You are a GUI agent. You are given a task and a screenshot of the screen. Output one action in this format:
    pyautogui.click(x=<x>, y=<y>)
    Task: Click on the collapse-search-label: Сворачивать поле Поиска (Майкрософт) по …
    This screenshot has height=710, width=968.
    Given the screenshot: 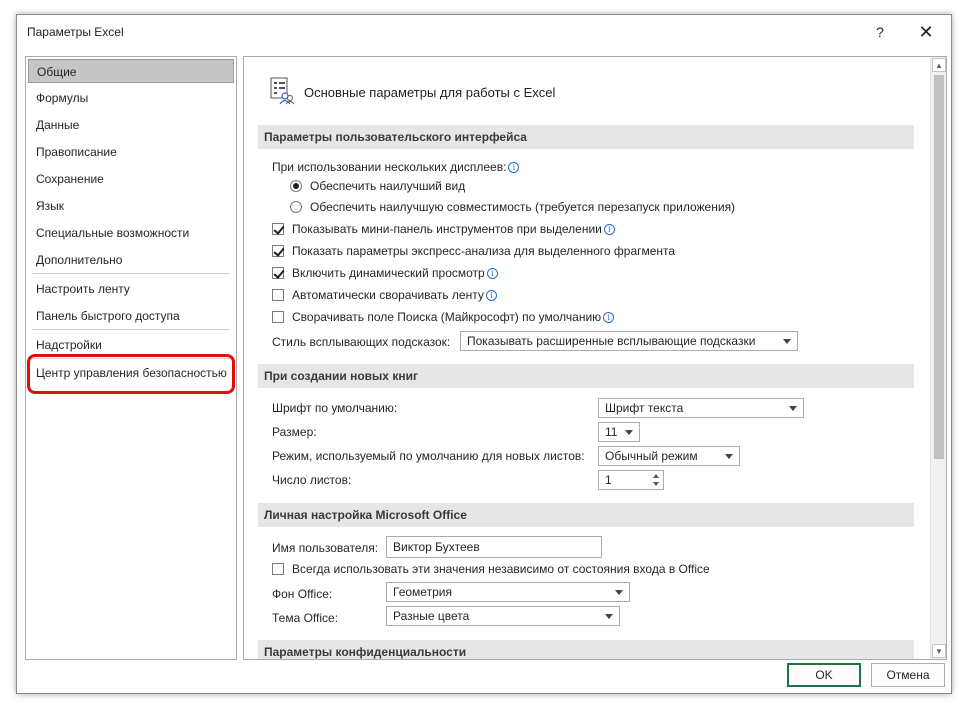 What is the action you would take?
    pyautogui.click(x=453, y=317)
    